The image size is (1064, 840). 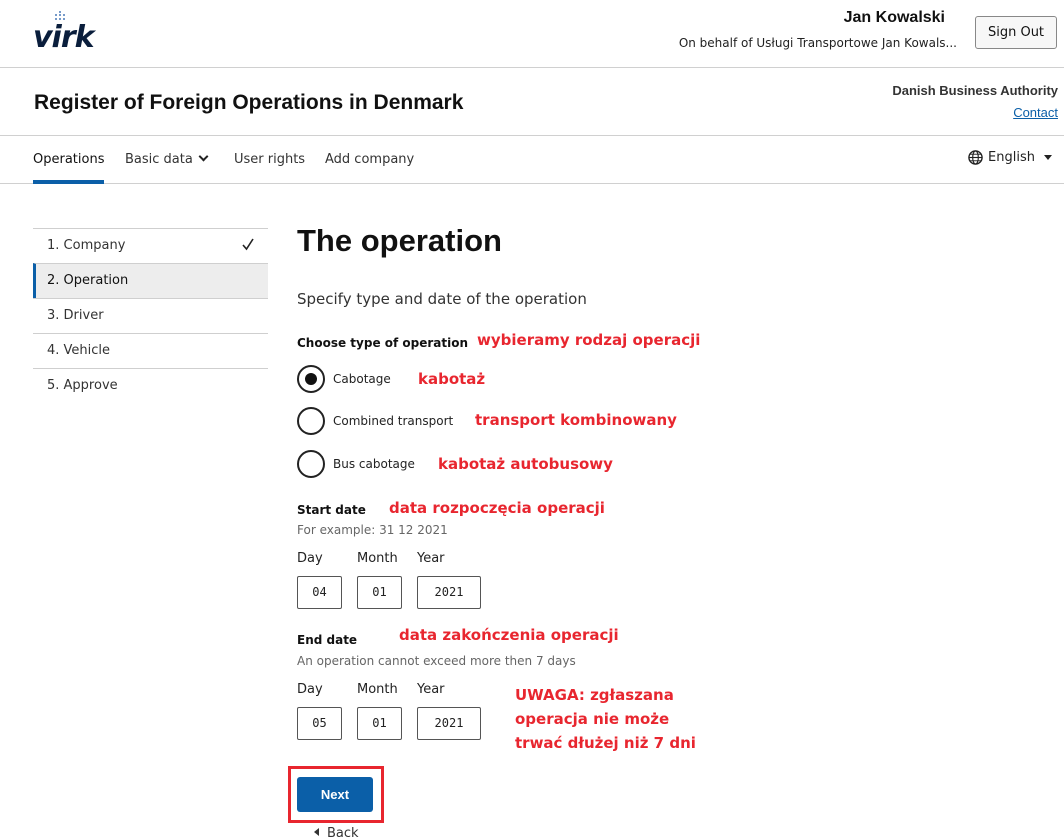 I want to click on start-year-input: 2021, so click(x=449, y=592).